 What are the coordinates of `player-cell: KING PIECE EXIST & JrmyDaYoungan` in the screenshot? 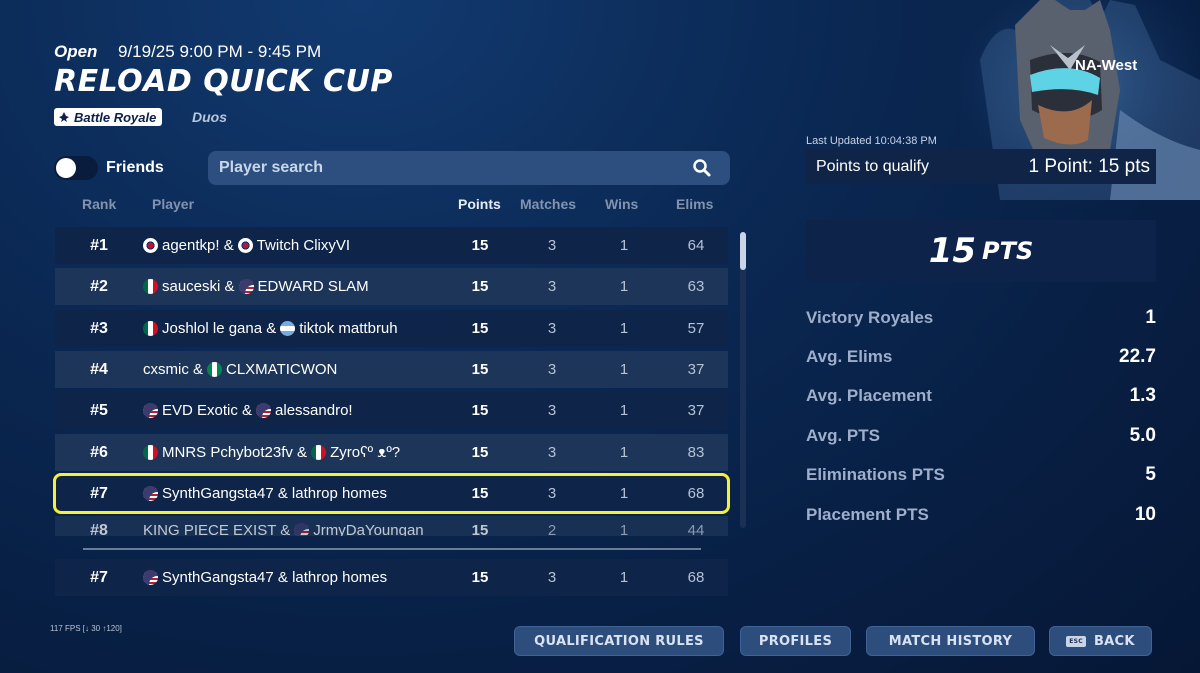 It's located at (293, 529).